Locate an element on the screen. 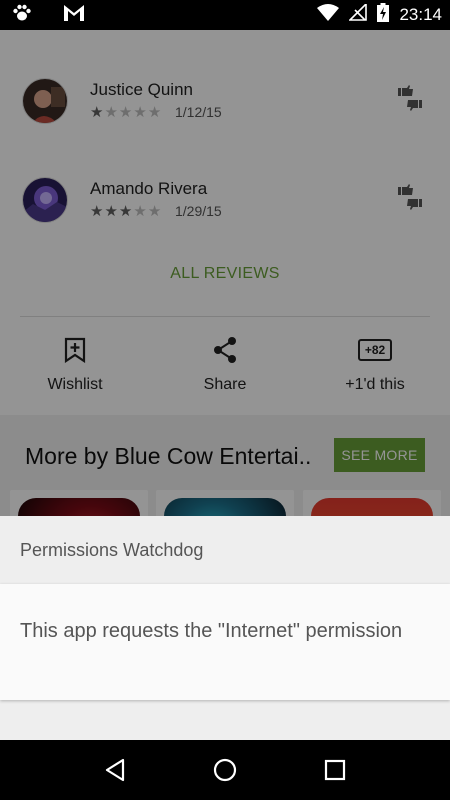 The width and height of the screenshot is (450, 800). paw-icon is located at coordinates (22, 15).